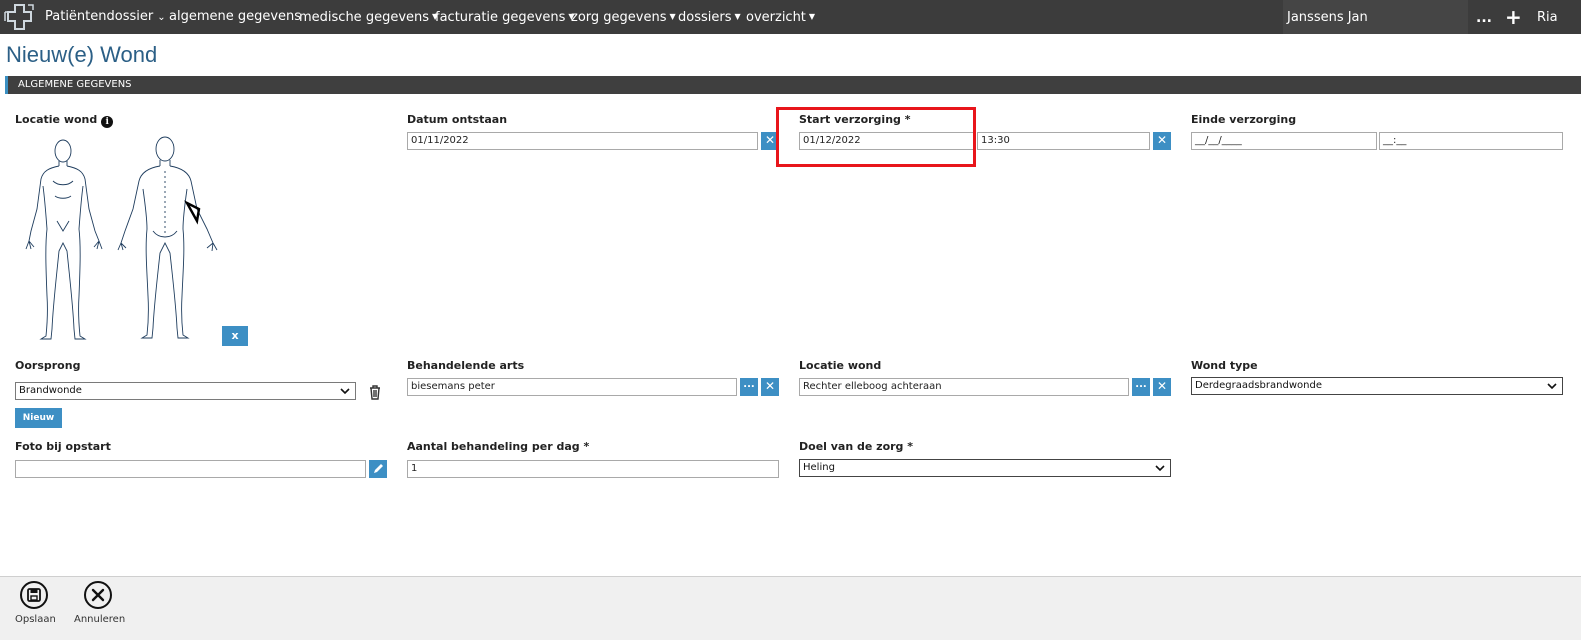  What do you see at coordinates (500, 17) in the screenshot?
I see `nav-item-label: facturatie gegevens` at bounding box center [500, 17].